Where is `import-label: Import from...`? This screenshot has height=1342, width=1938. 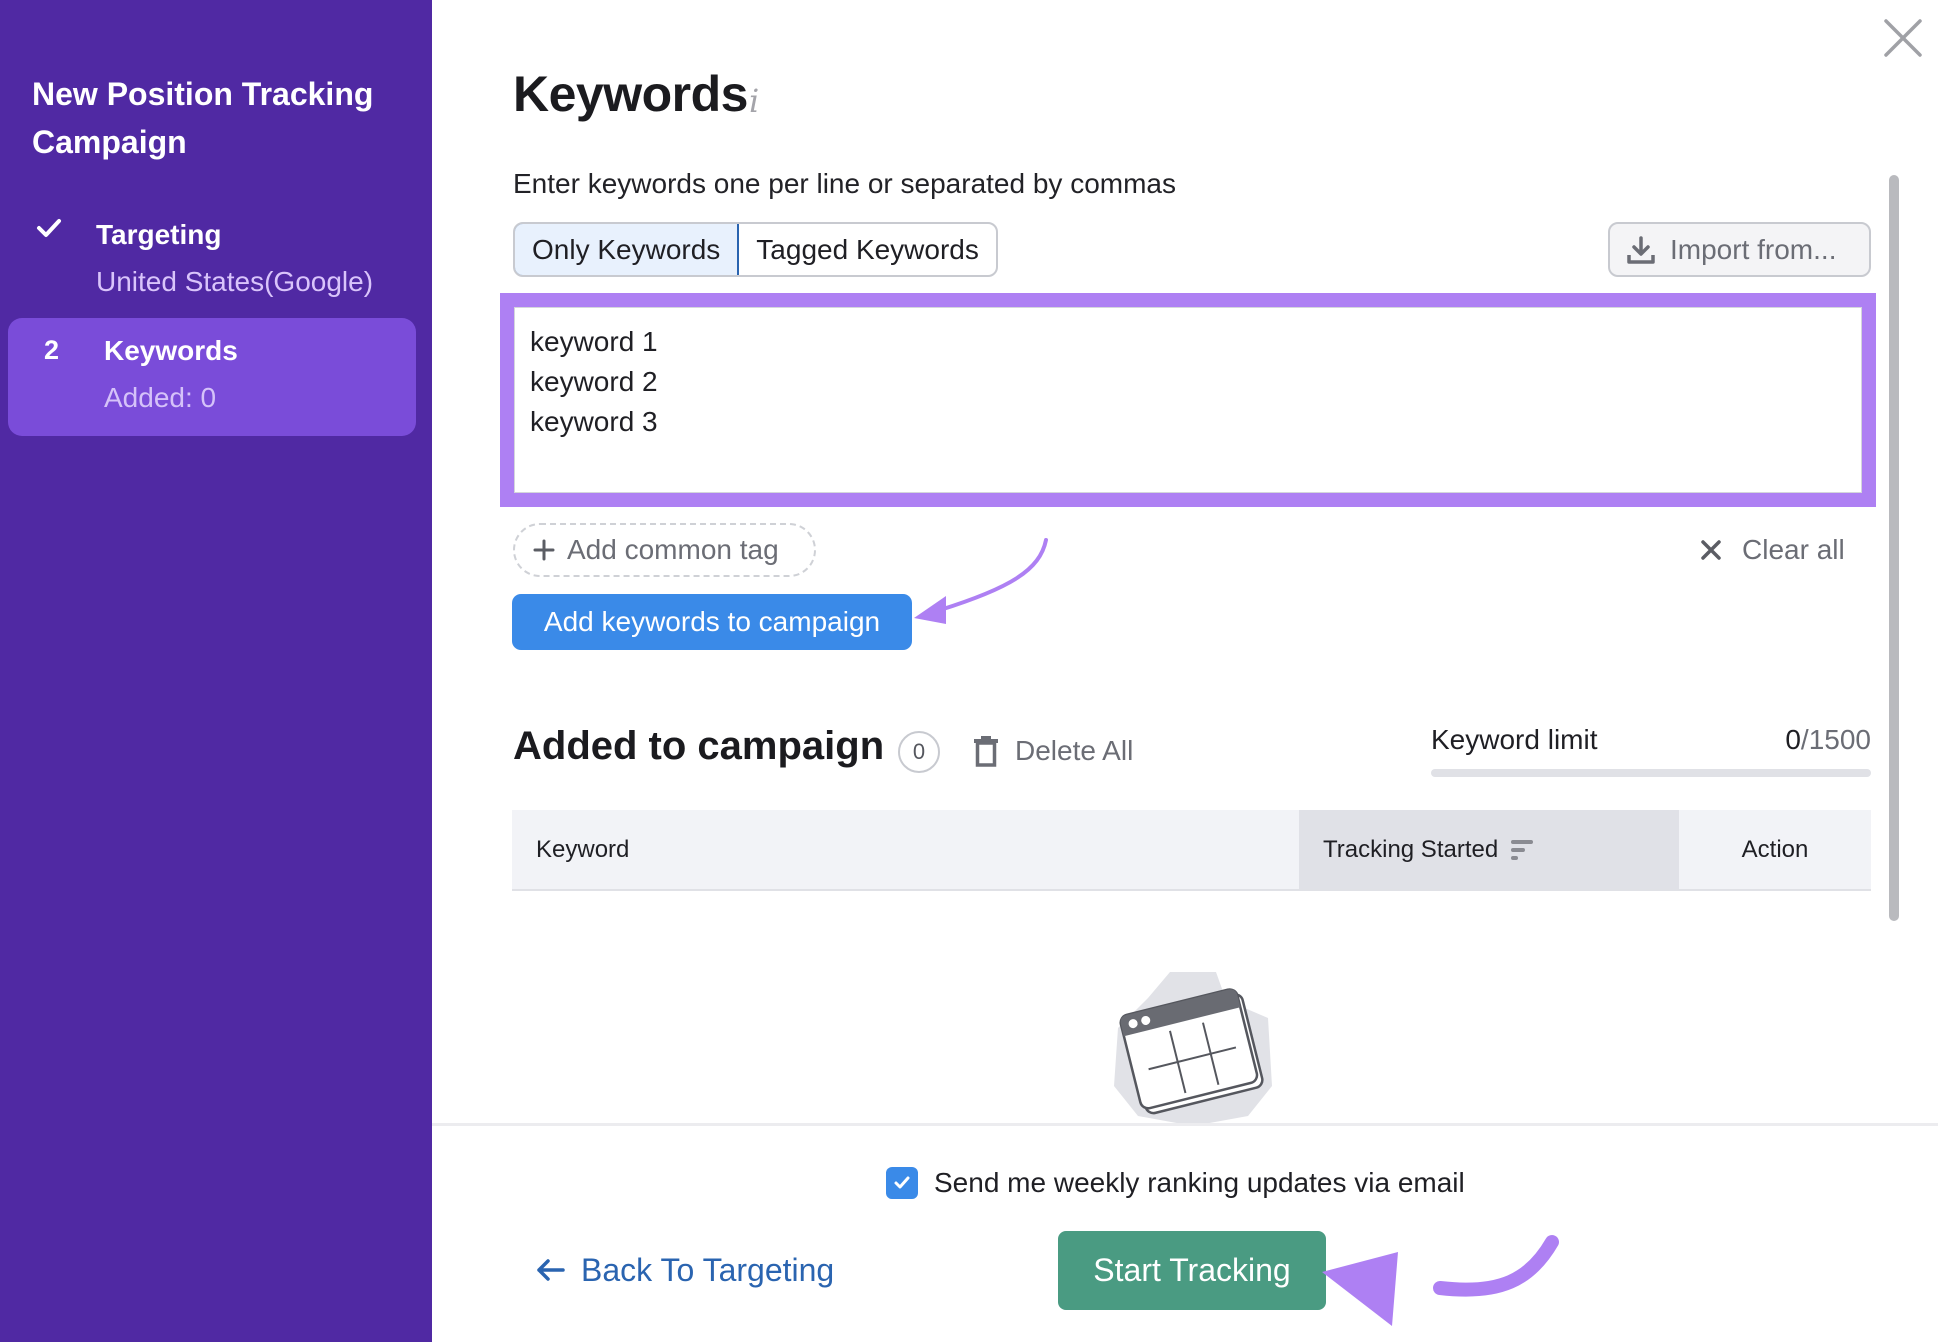
import-label: Import from... is located at coordinates (1753, 249).